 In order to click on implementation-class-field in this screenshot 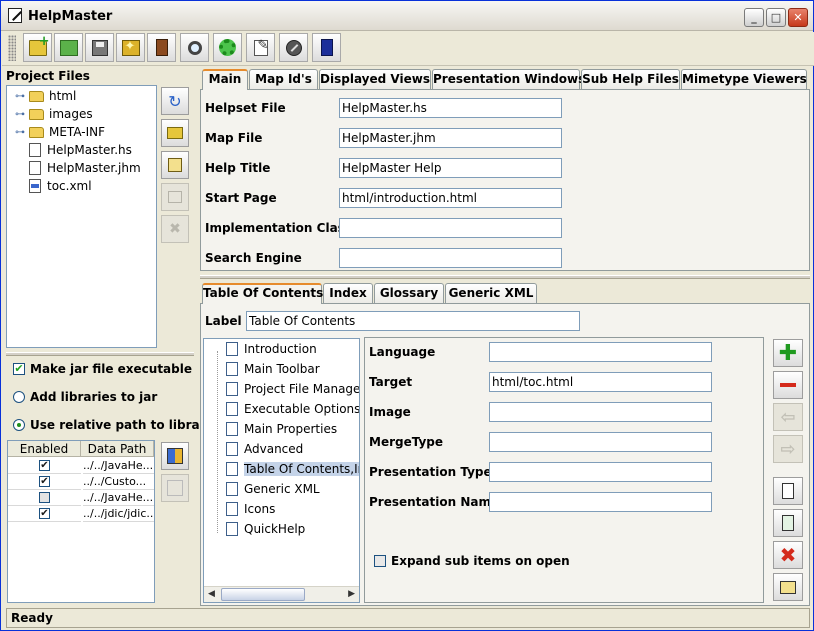, I will do `click(450, 228)`.